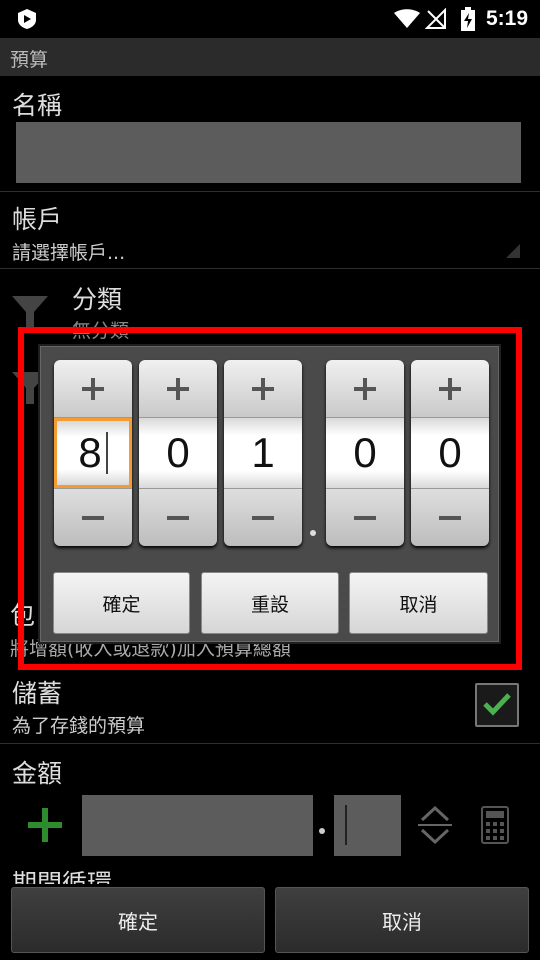 The width and height of the screenshot is (540, 960). I want to click on category-label: 分類, so click(97, 299).